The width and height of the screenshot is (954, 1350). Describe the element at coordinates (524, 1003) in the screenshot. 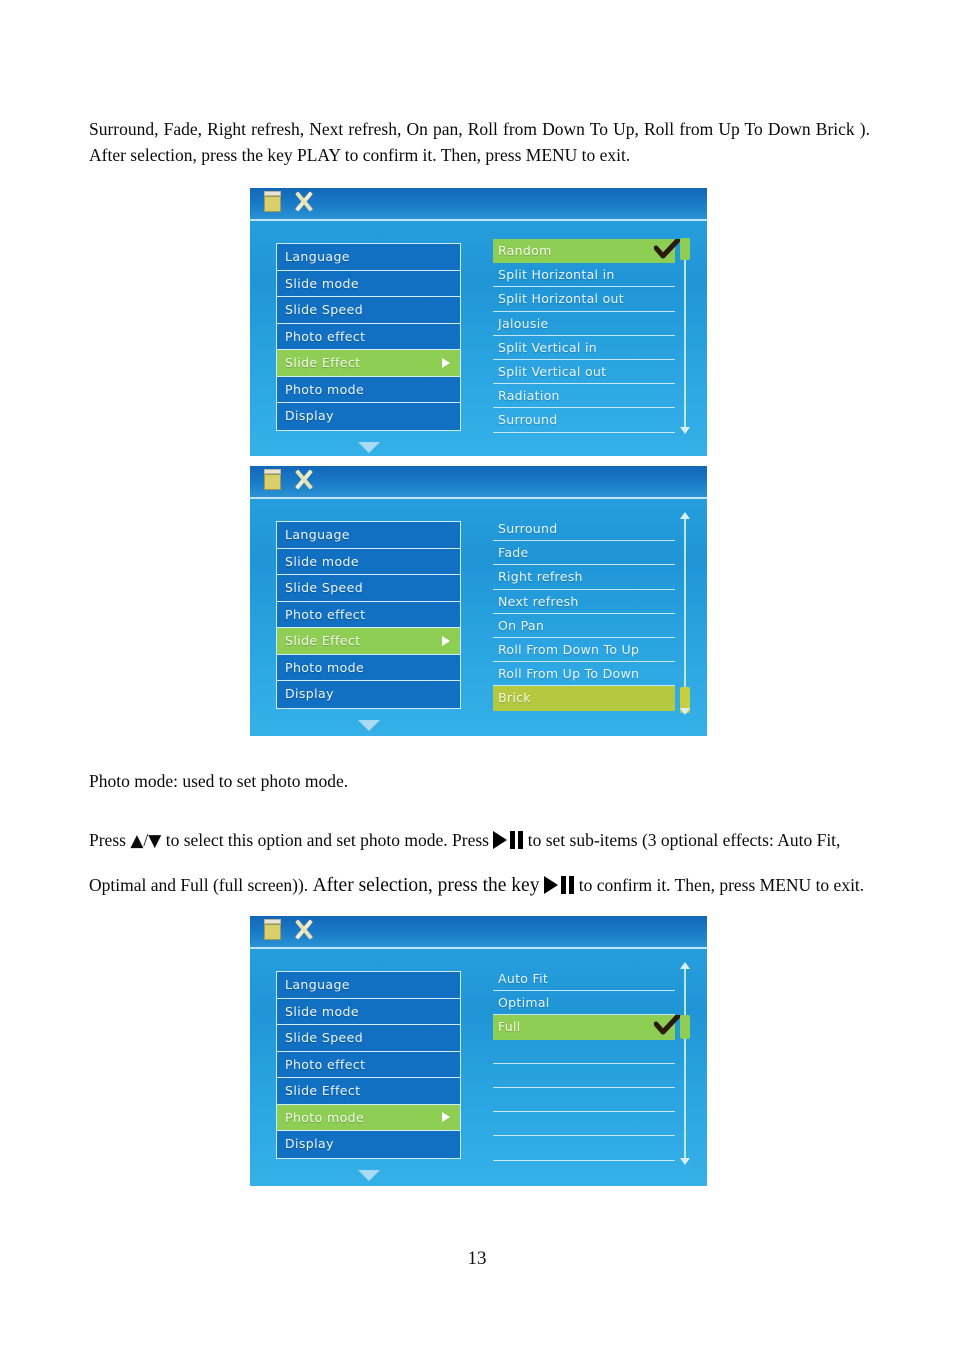

I see `option-label: Optimal` at that location.